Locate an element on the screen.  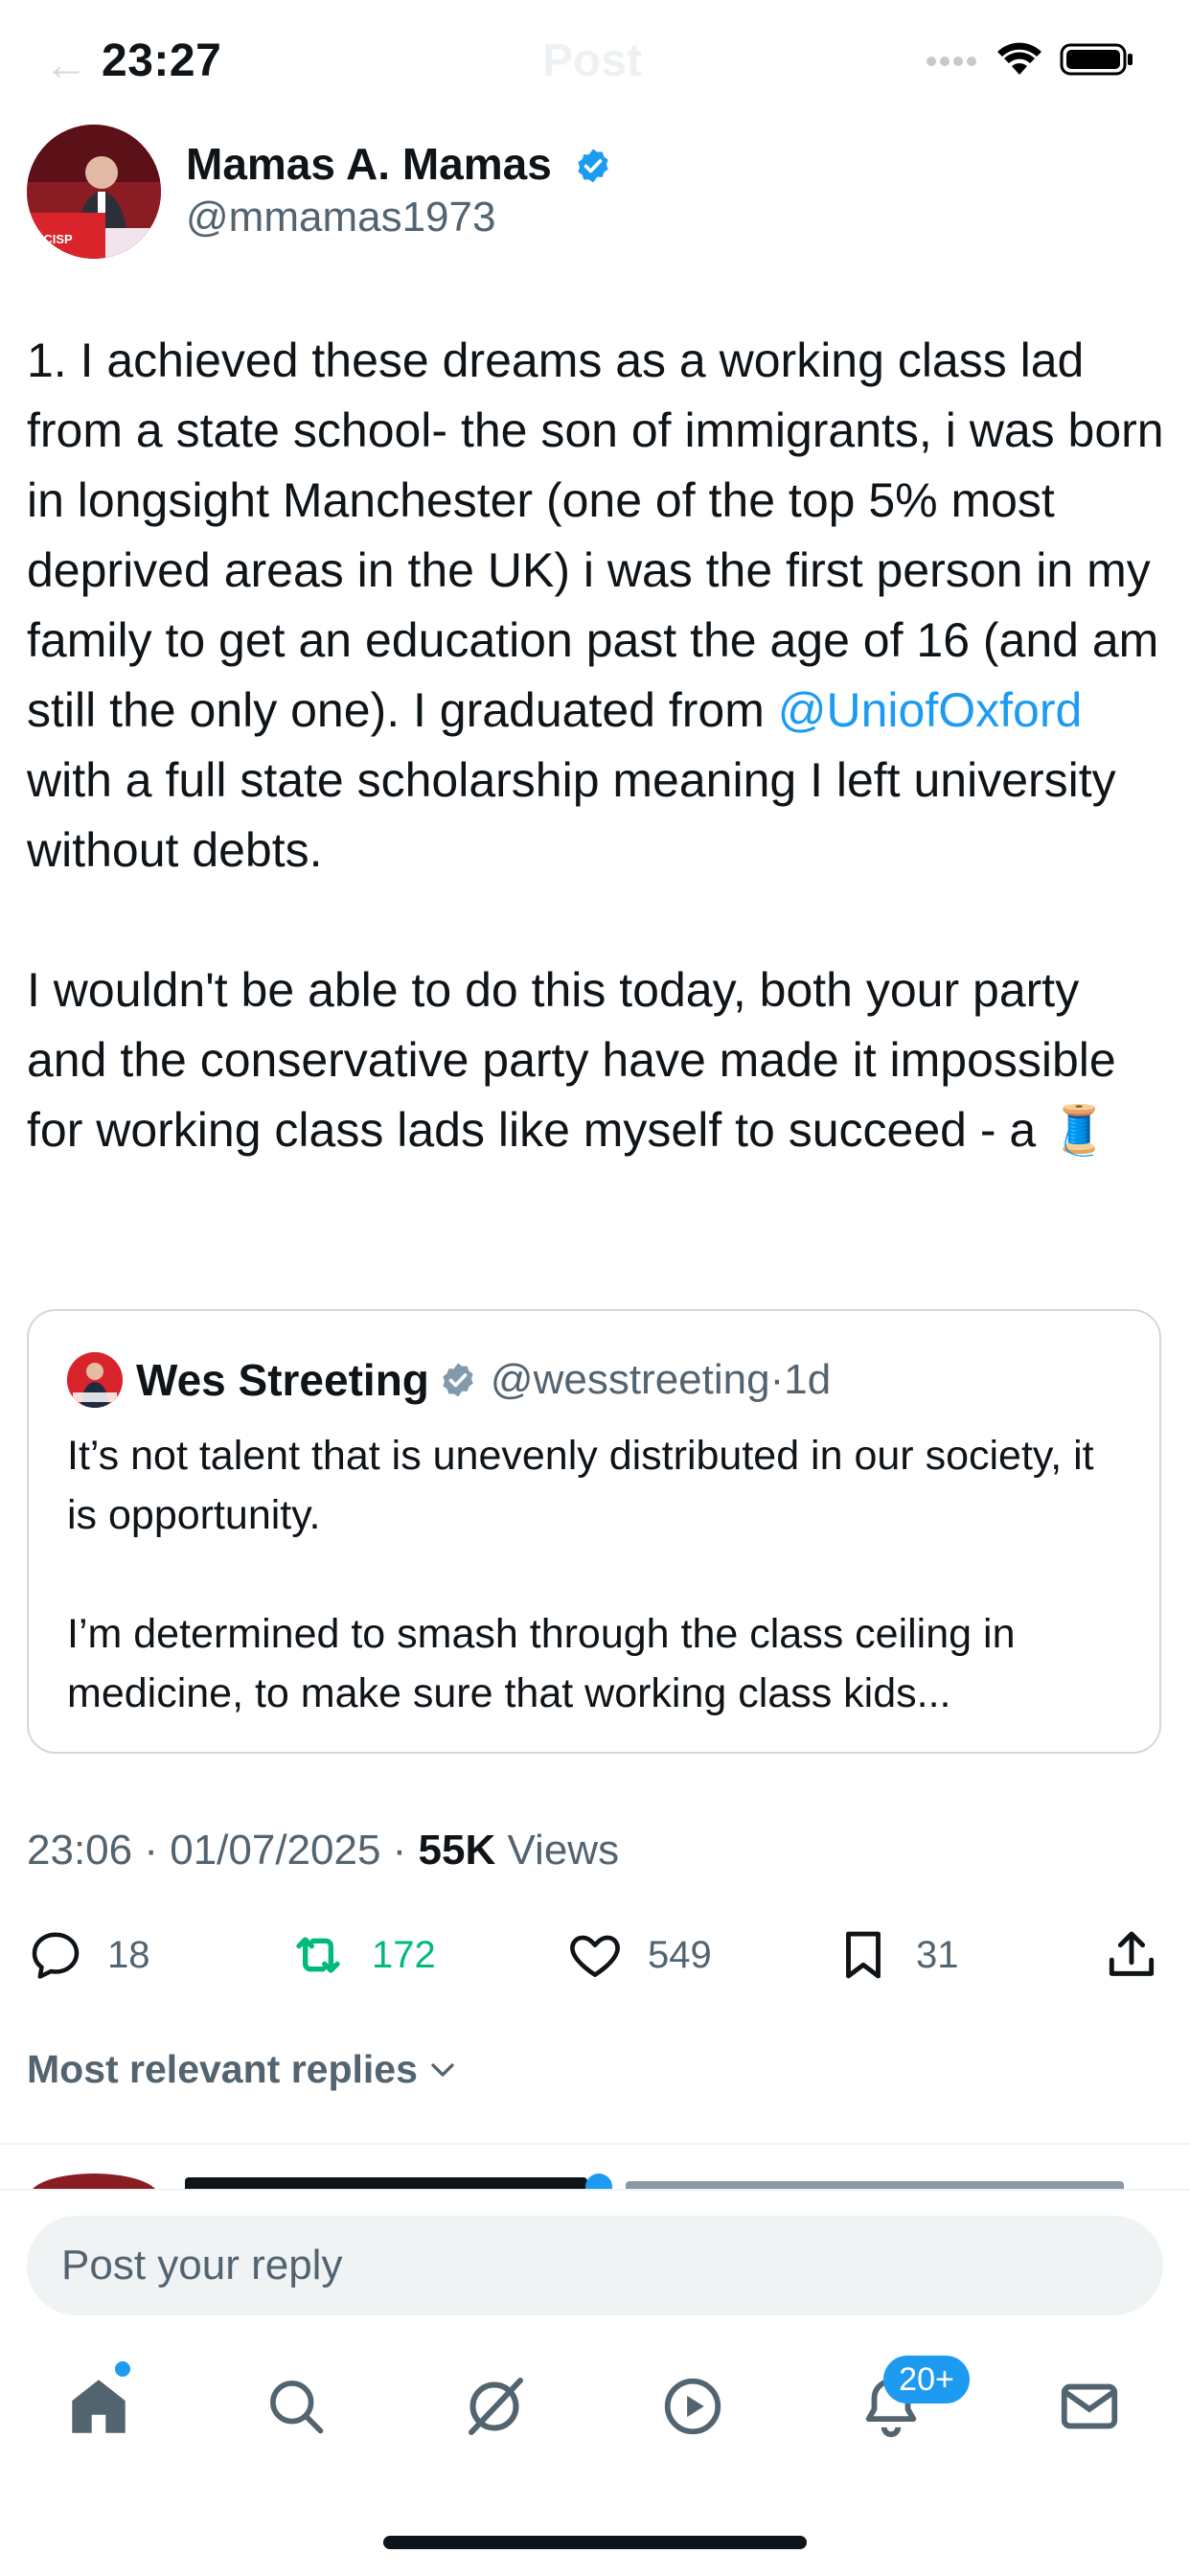
tab-video is located at coordinates (693, 2406).